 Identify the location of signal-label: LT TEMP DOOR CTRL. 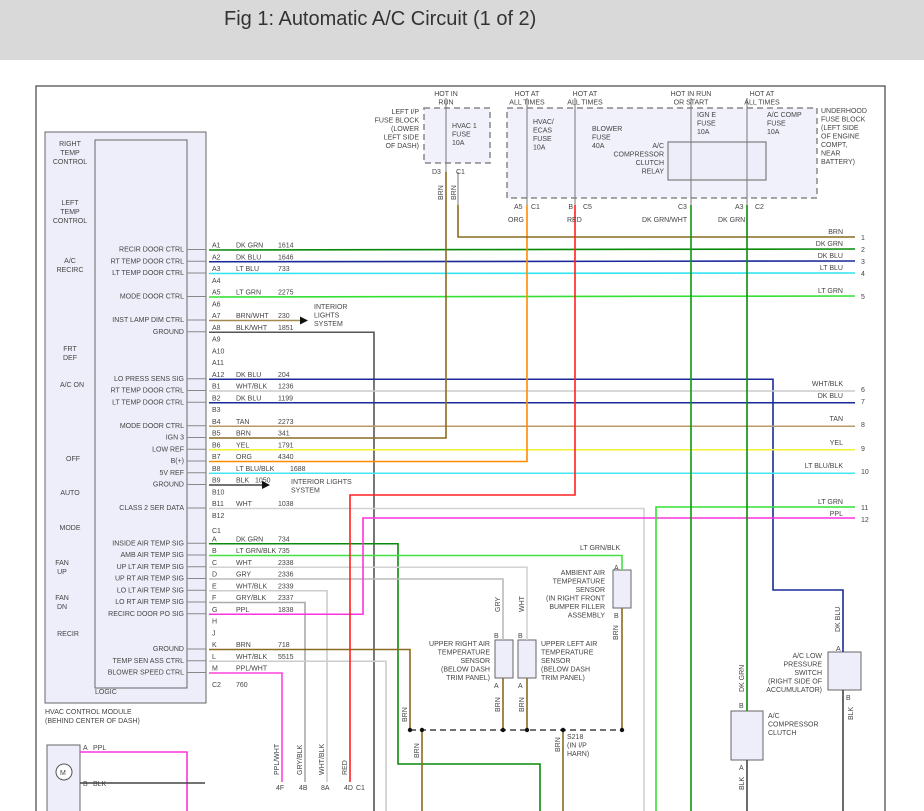
(148, 273).